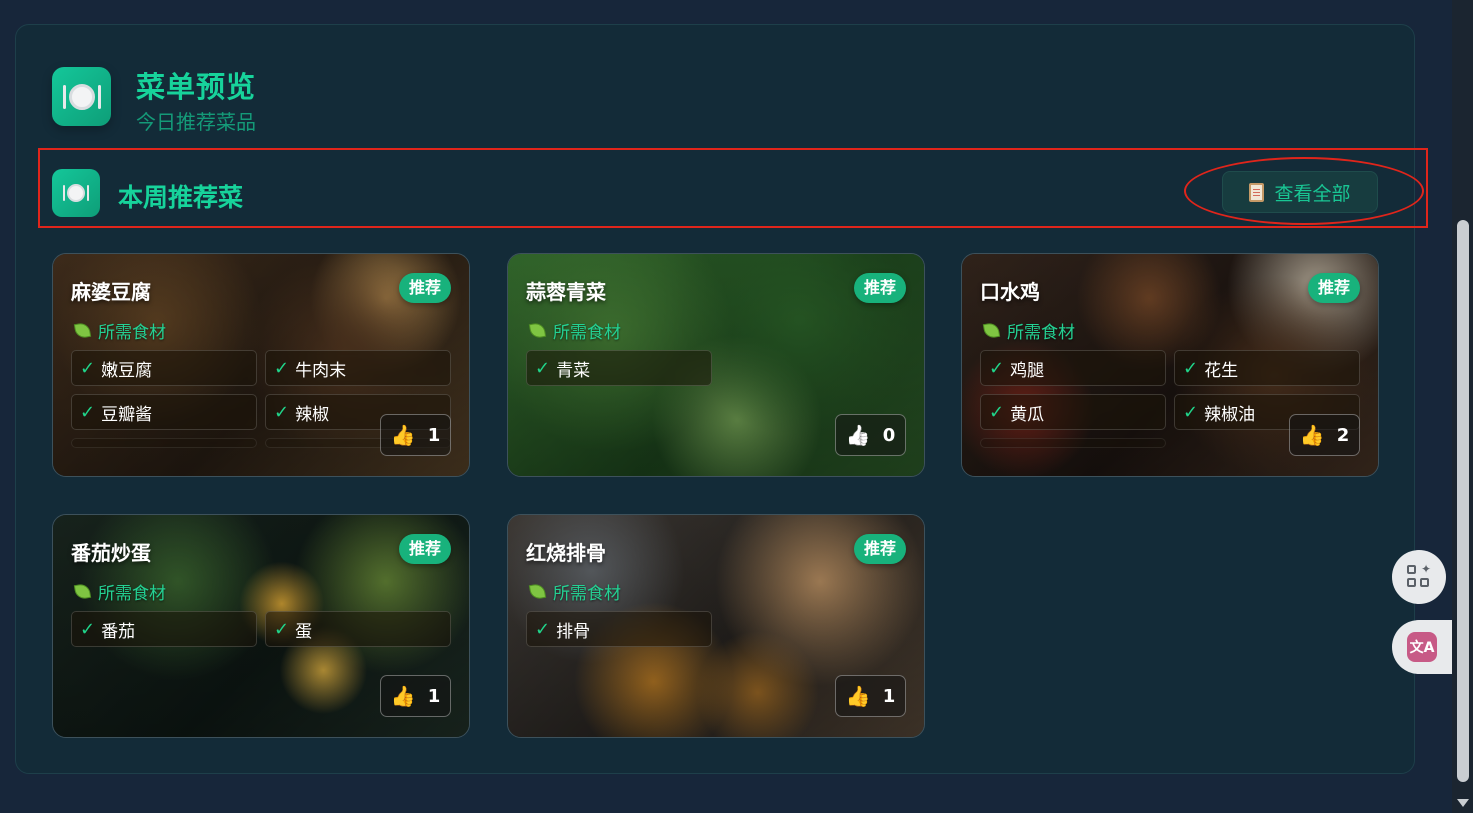 The image size is (1473, 813). Describe the element at coordinates (716, 626) in the screenshot. I see `dish-card: 红烧排骨 推荐 所需食材 ✓ 排骨 👍 1` at that location.